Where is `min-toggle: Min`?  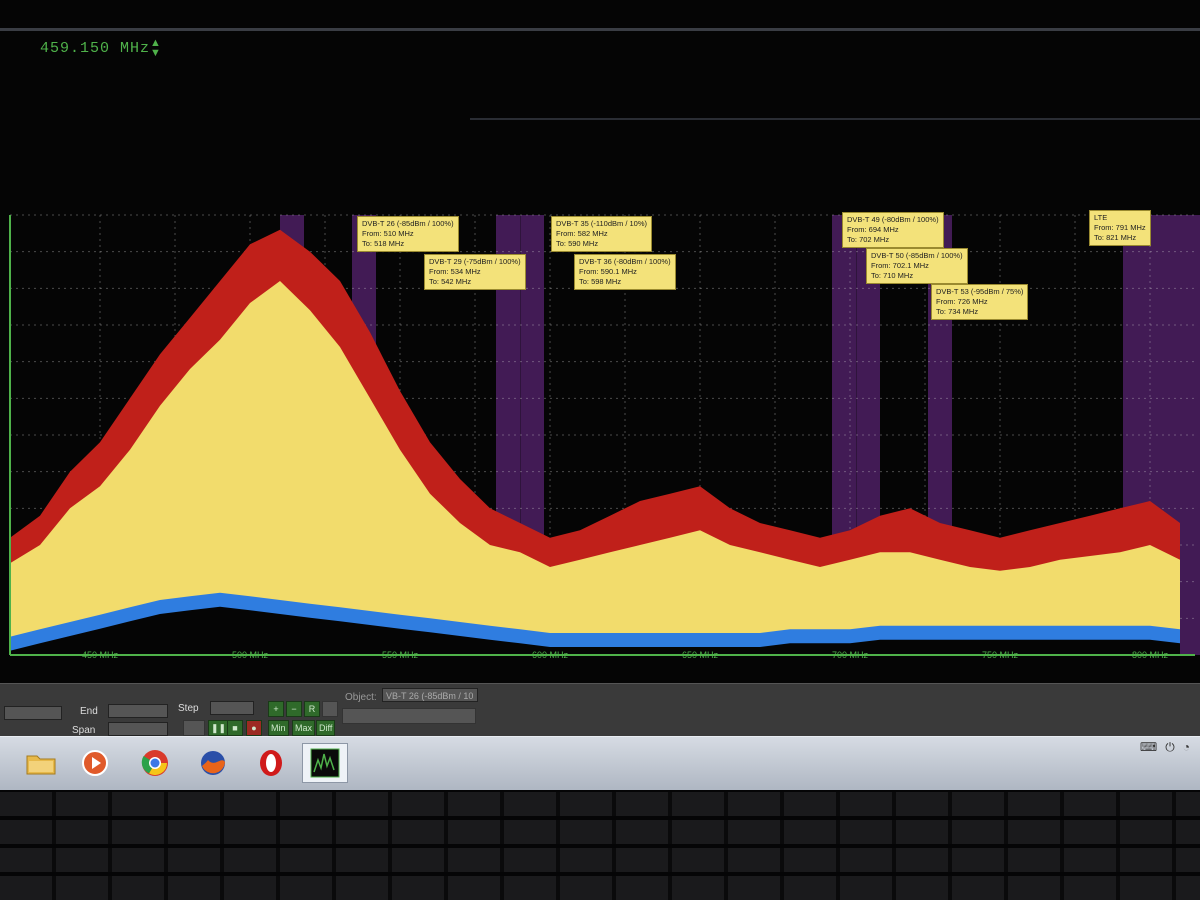 min-toggle: Min is located at coordinates (278, 728).